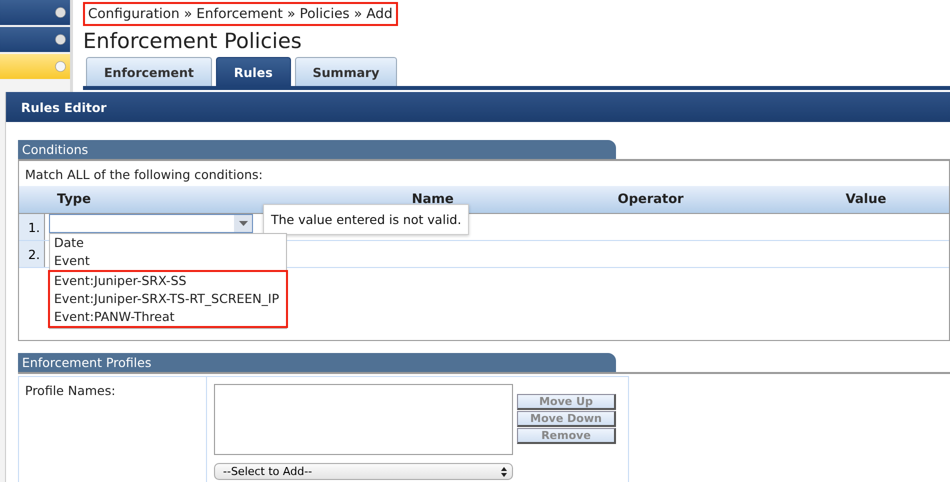  I want to click on column-header: Operator, so click(650, 200).